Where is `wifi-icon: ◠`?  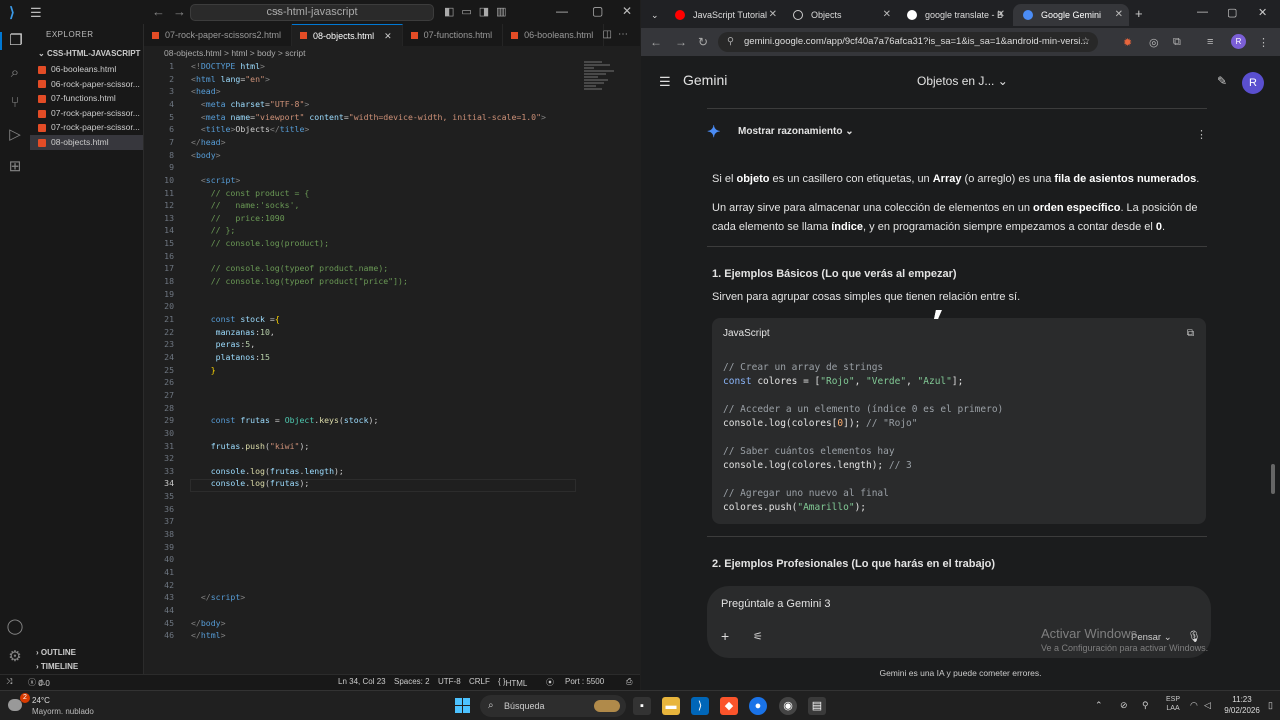
wifi-icon: ◠ is located at coordinates (1194, 705).